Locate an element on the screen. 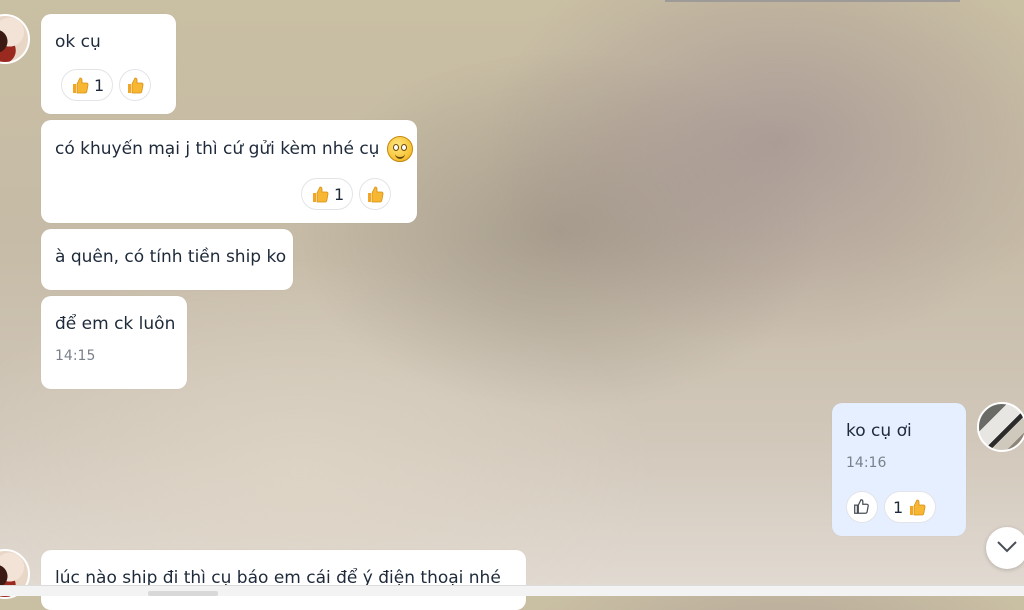  message-bubble: ok cụ 1 is located at coordinates (108, 64).